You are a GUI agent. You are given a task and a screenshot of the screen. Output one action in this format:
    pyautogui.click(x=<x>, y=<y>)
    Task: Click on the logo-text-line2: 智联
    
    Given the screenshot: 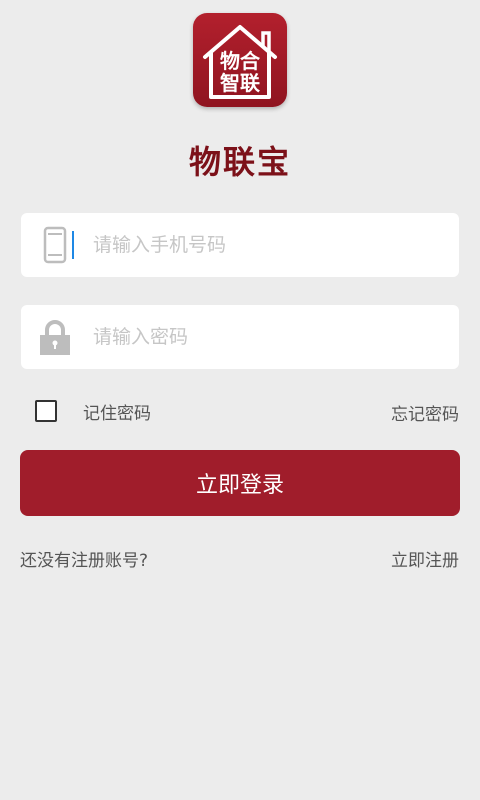 What is the action you would take?
    pyautogui.click(x=240, y=83)
    